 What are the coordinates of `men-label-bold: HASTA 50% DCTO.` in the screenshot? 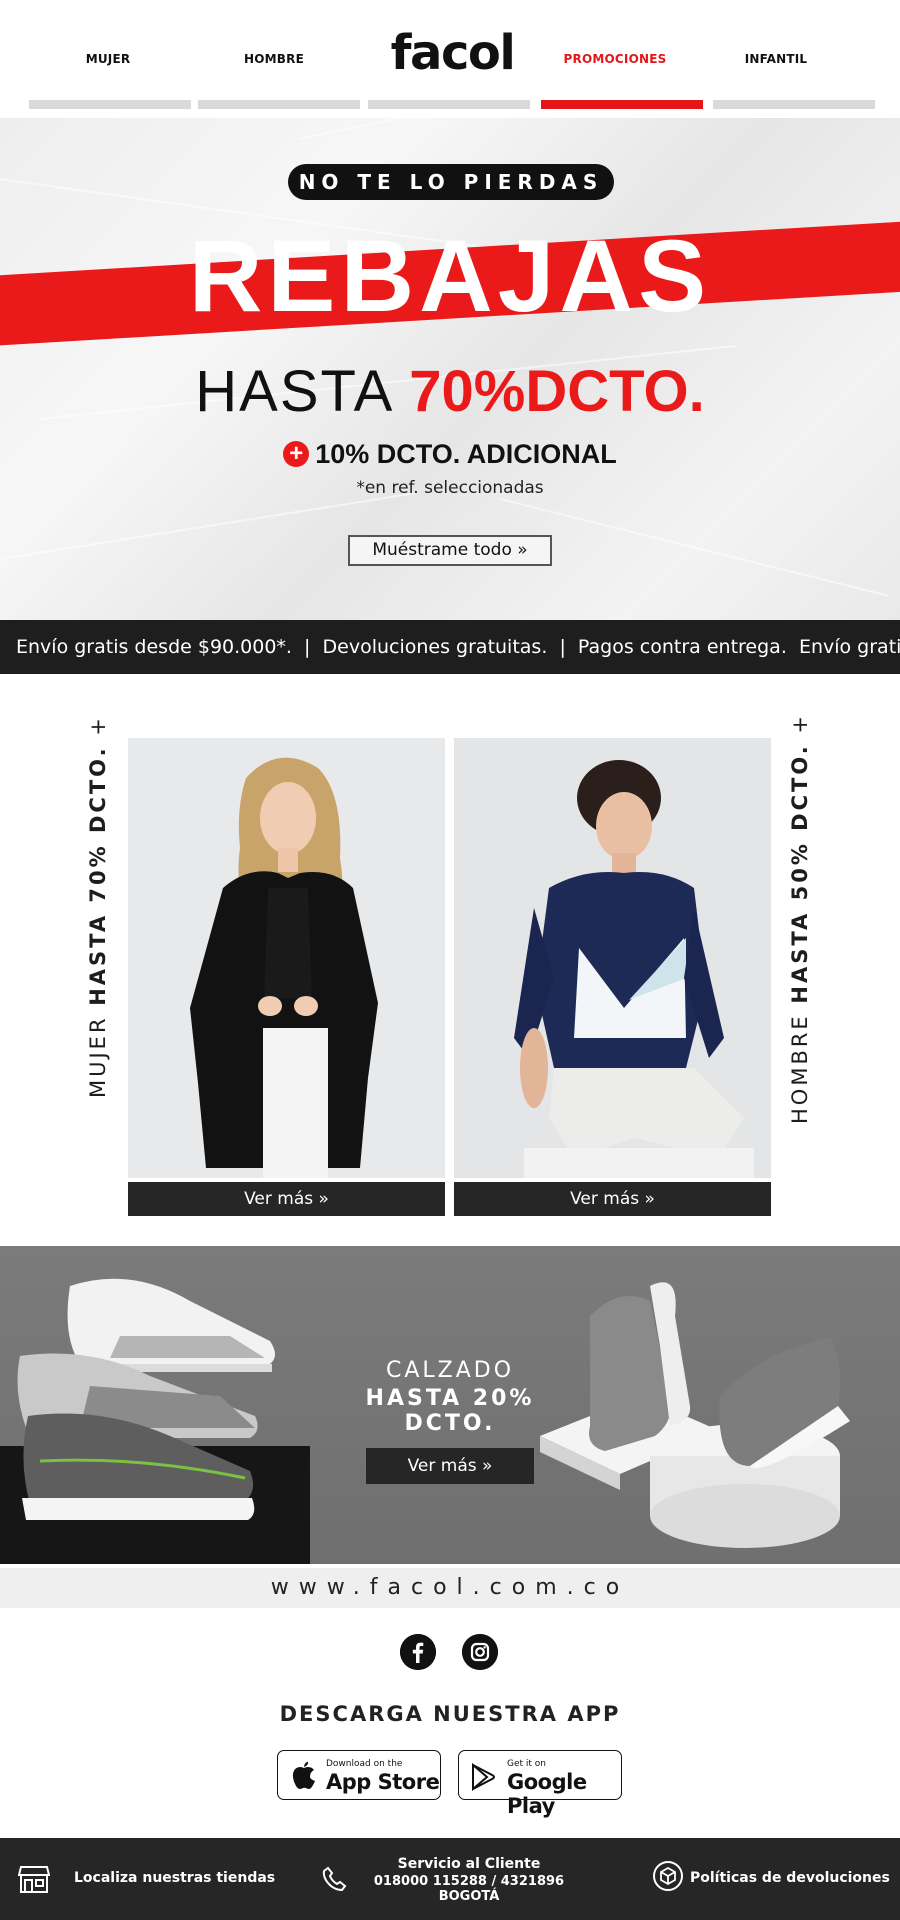 It's located at (800, 873).